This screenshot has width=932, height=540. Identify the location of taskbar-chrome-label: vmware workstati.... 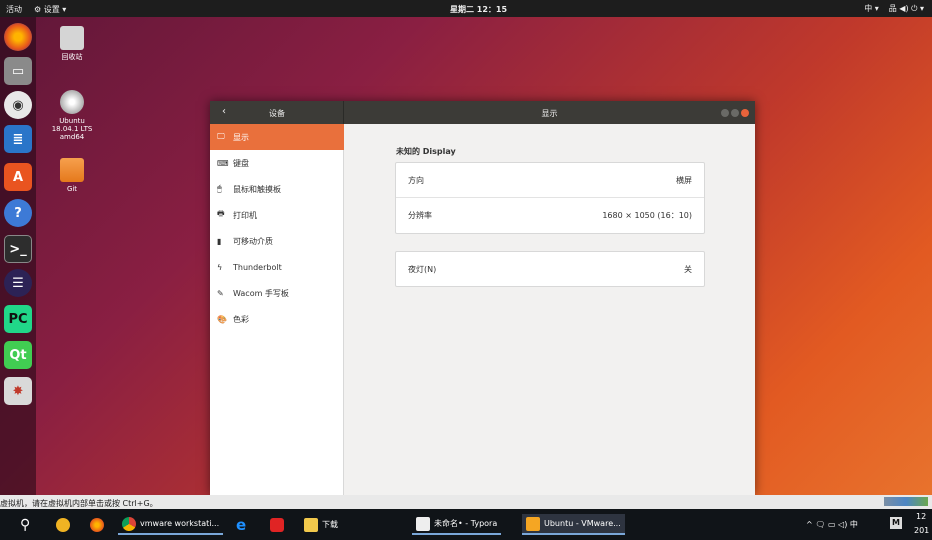
(180, 523).